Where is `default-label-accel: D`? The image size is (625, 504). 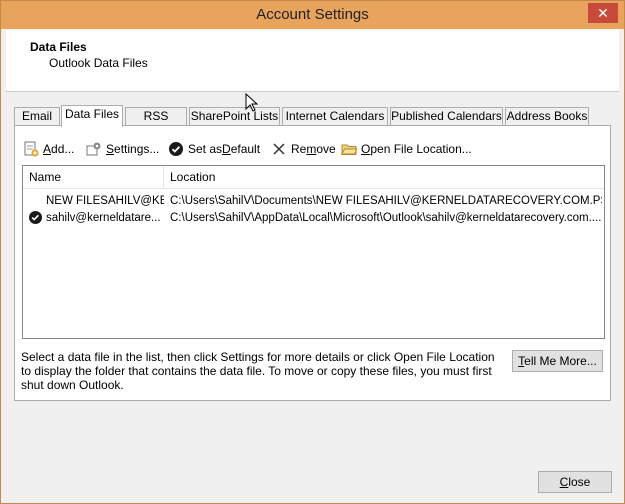
default-label-accel: D is located at coordinates (226, 149).